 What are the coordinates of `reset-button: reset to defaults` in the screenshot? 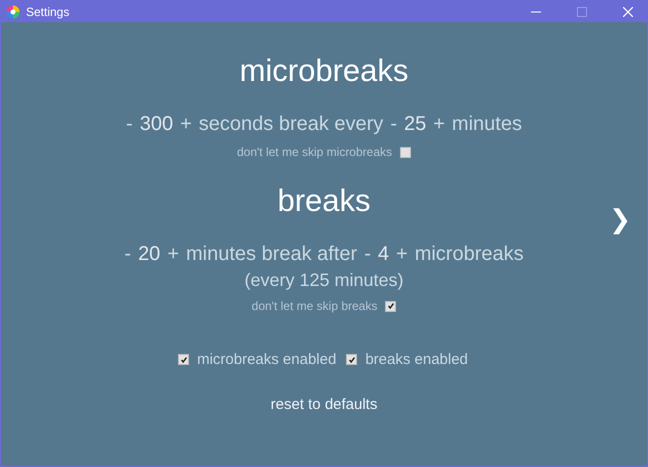 It's located at (324, 404).